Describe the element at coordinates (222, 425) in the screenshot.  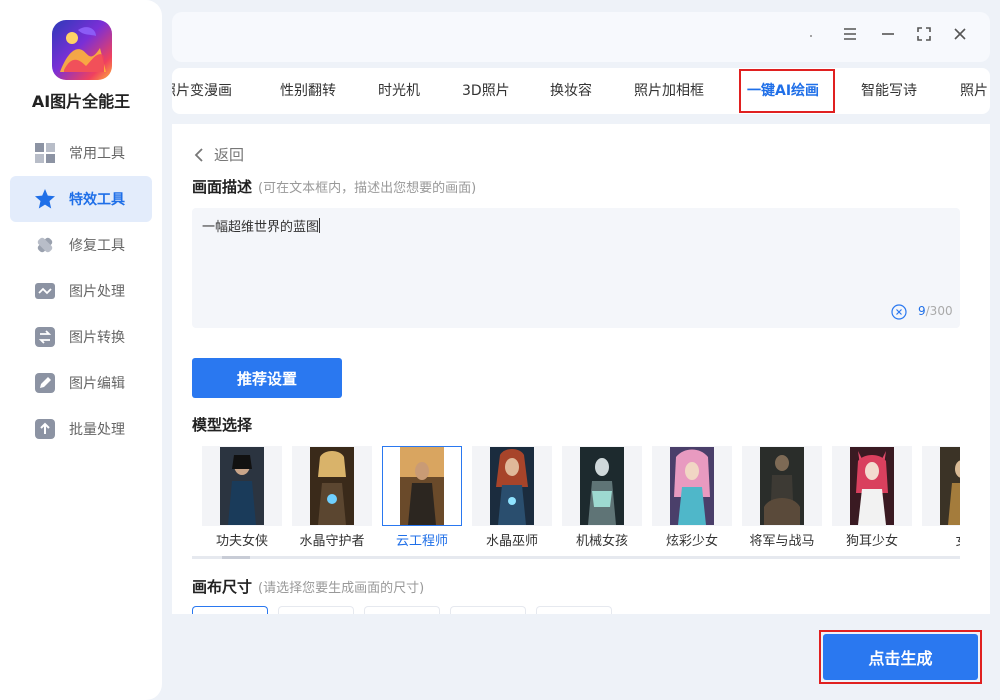
I see `model-section-title: 模型选择` at that location.